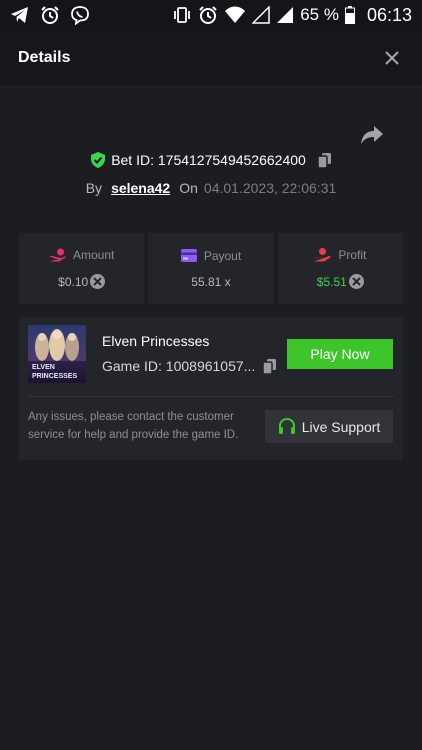 The width and height of the screenshot is (422, 750). Describe the element at coordinates (93, 255) in the screenshot. I see `amount-label: Amount` at that location.